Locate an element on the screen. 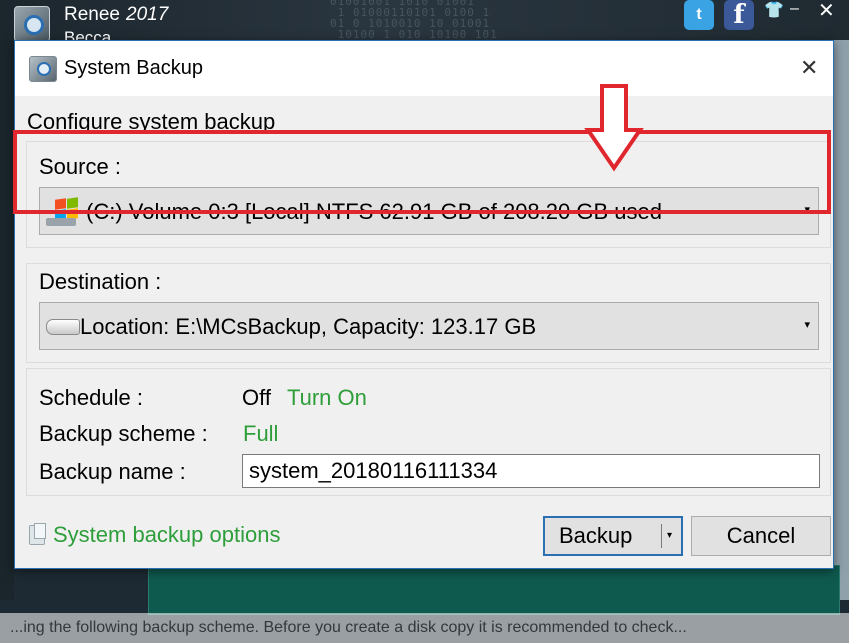 Image resolution: width=849 pixels, height=643 pixels. schedule-label: Schedule : is located at coordinates (91, 397).